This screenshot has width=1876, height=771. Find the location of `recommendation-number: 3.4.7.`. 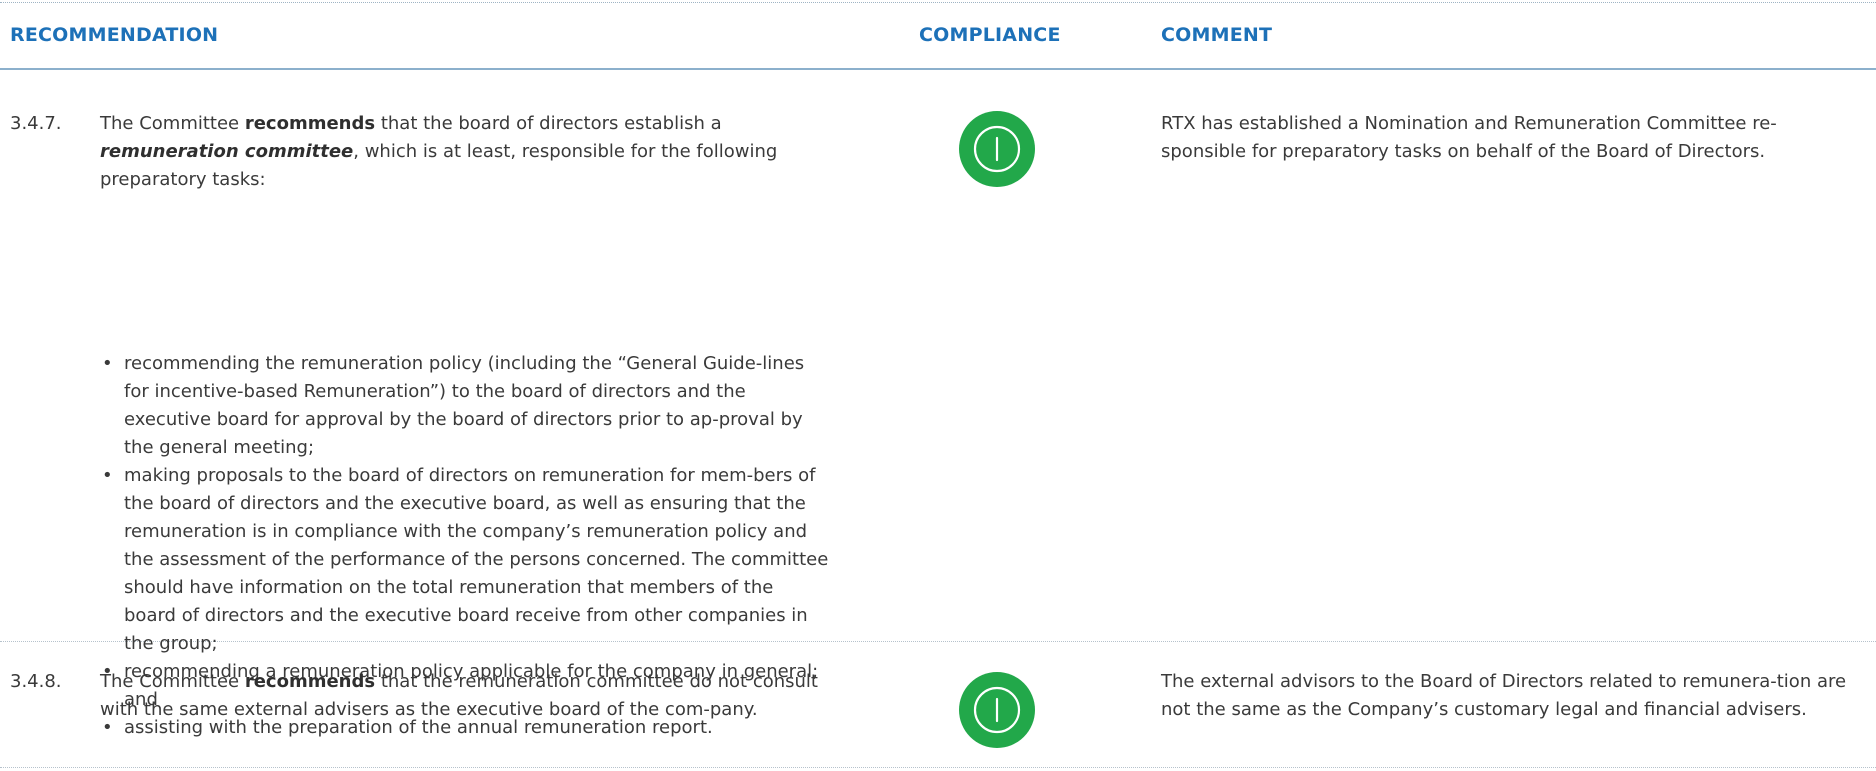

recommendation-number: 3.4.7. is located at coordinates (36, 123).